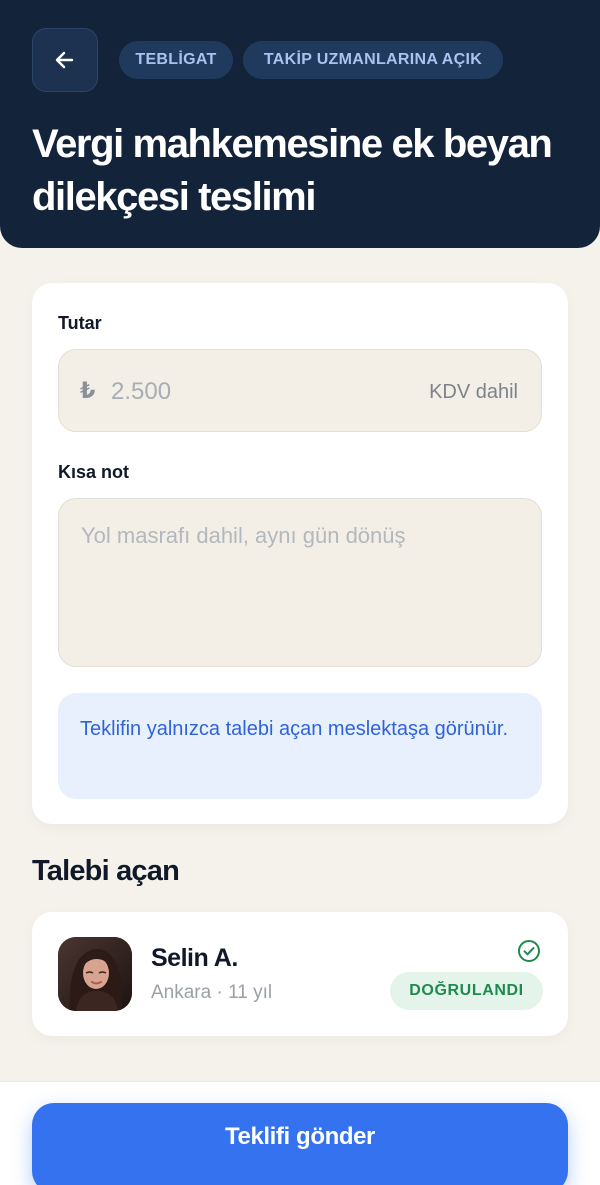 Image resolution: width=600 pixels, height=1185 pixels. I want to click on back-button, so click(65, 60).